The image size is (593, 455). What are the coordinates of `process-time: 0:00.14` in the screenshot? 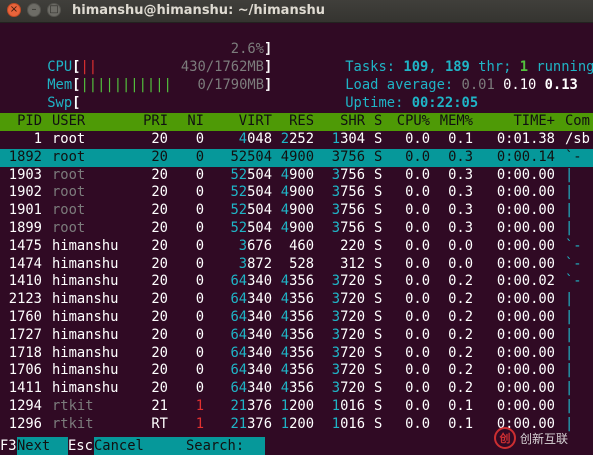 It's located at (526, 158).